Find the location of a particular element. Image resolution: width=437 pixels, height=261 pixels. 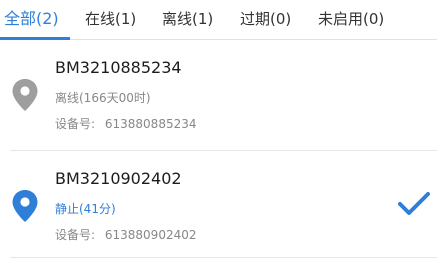

device-number: 设备号: 613880902402 is located at coordinates (126, 235).